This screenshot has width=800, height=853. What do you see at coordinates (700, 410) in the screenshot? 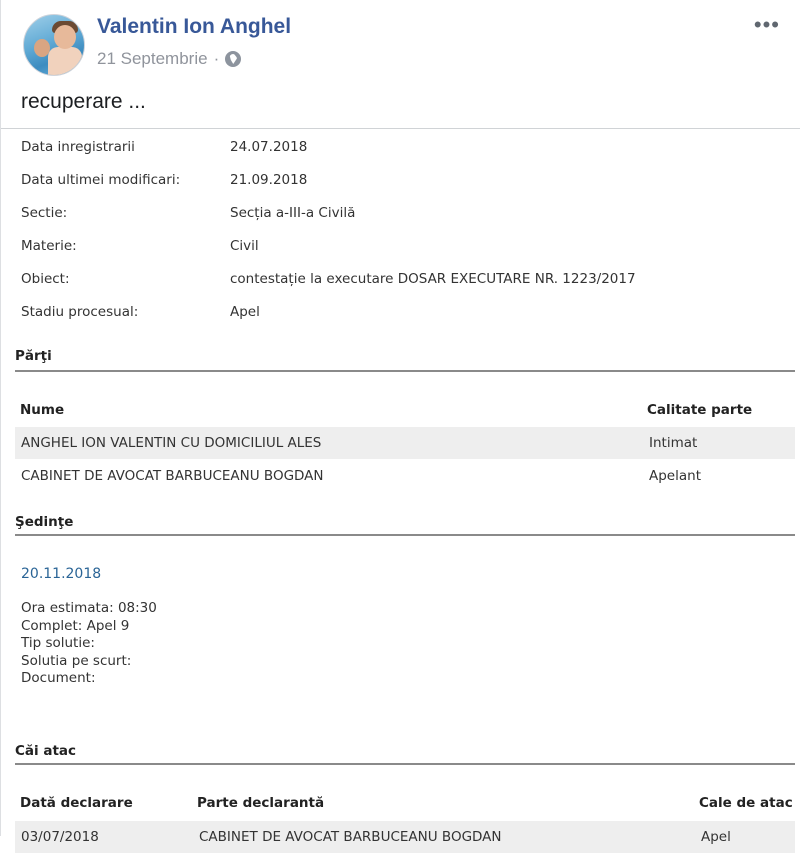
I see `parti-col-role: Calitate parte` at bounding box center [700, 410].